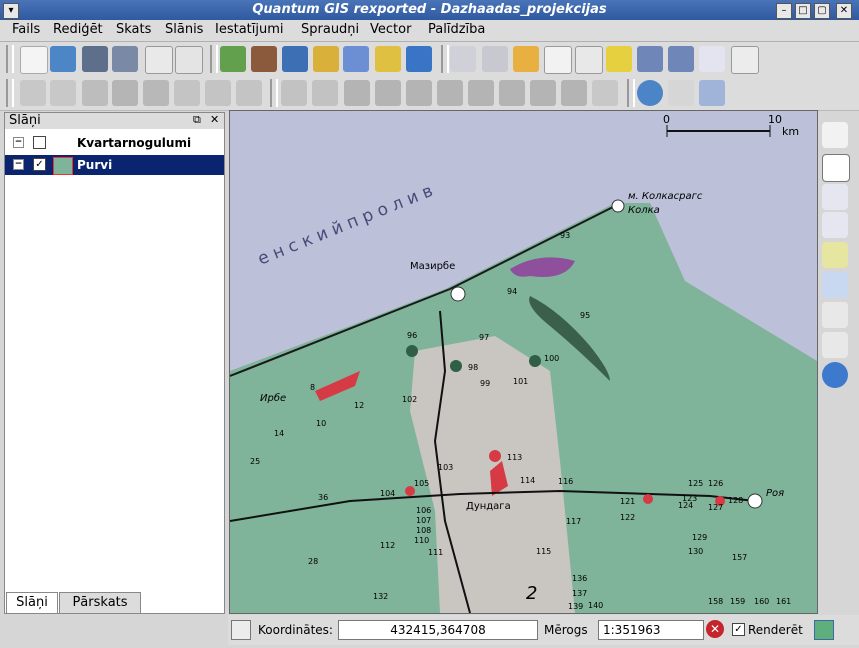 This screenshot has height=648, width=859. I want to click on print-icon, so click(189, 60).